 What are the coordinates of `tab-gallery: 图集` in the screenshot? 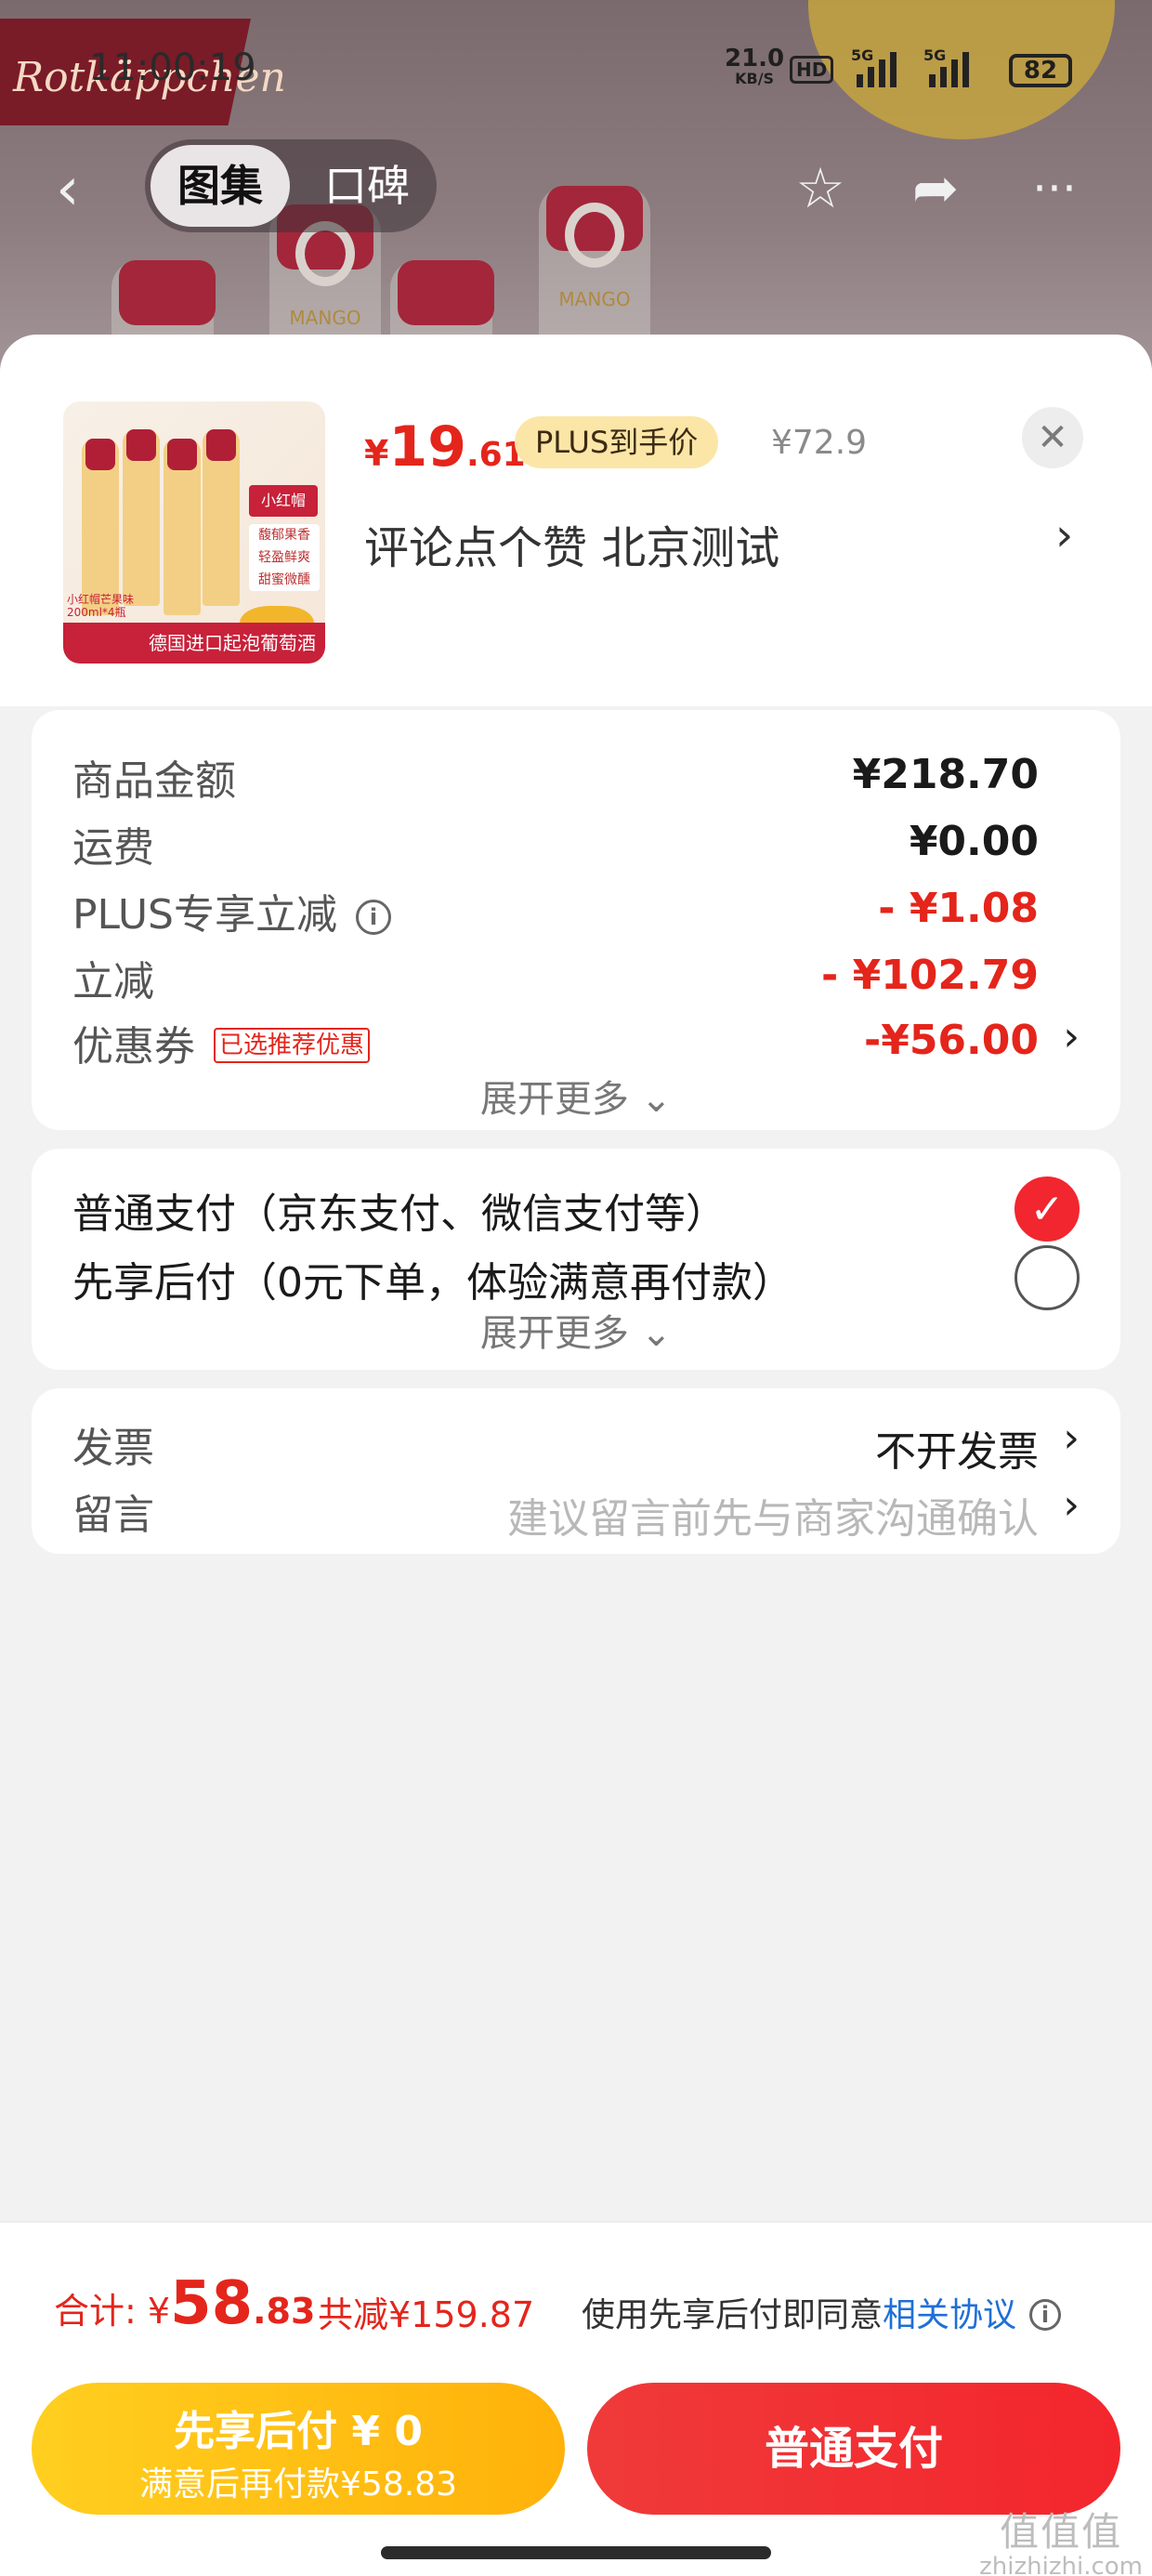 It's located at (220, 186).